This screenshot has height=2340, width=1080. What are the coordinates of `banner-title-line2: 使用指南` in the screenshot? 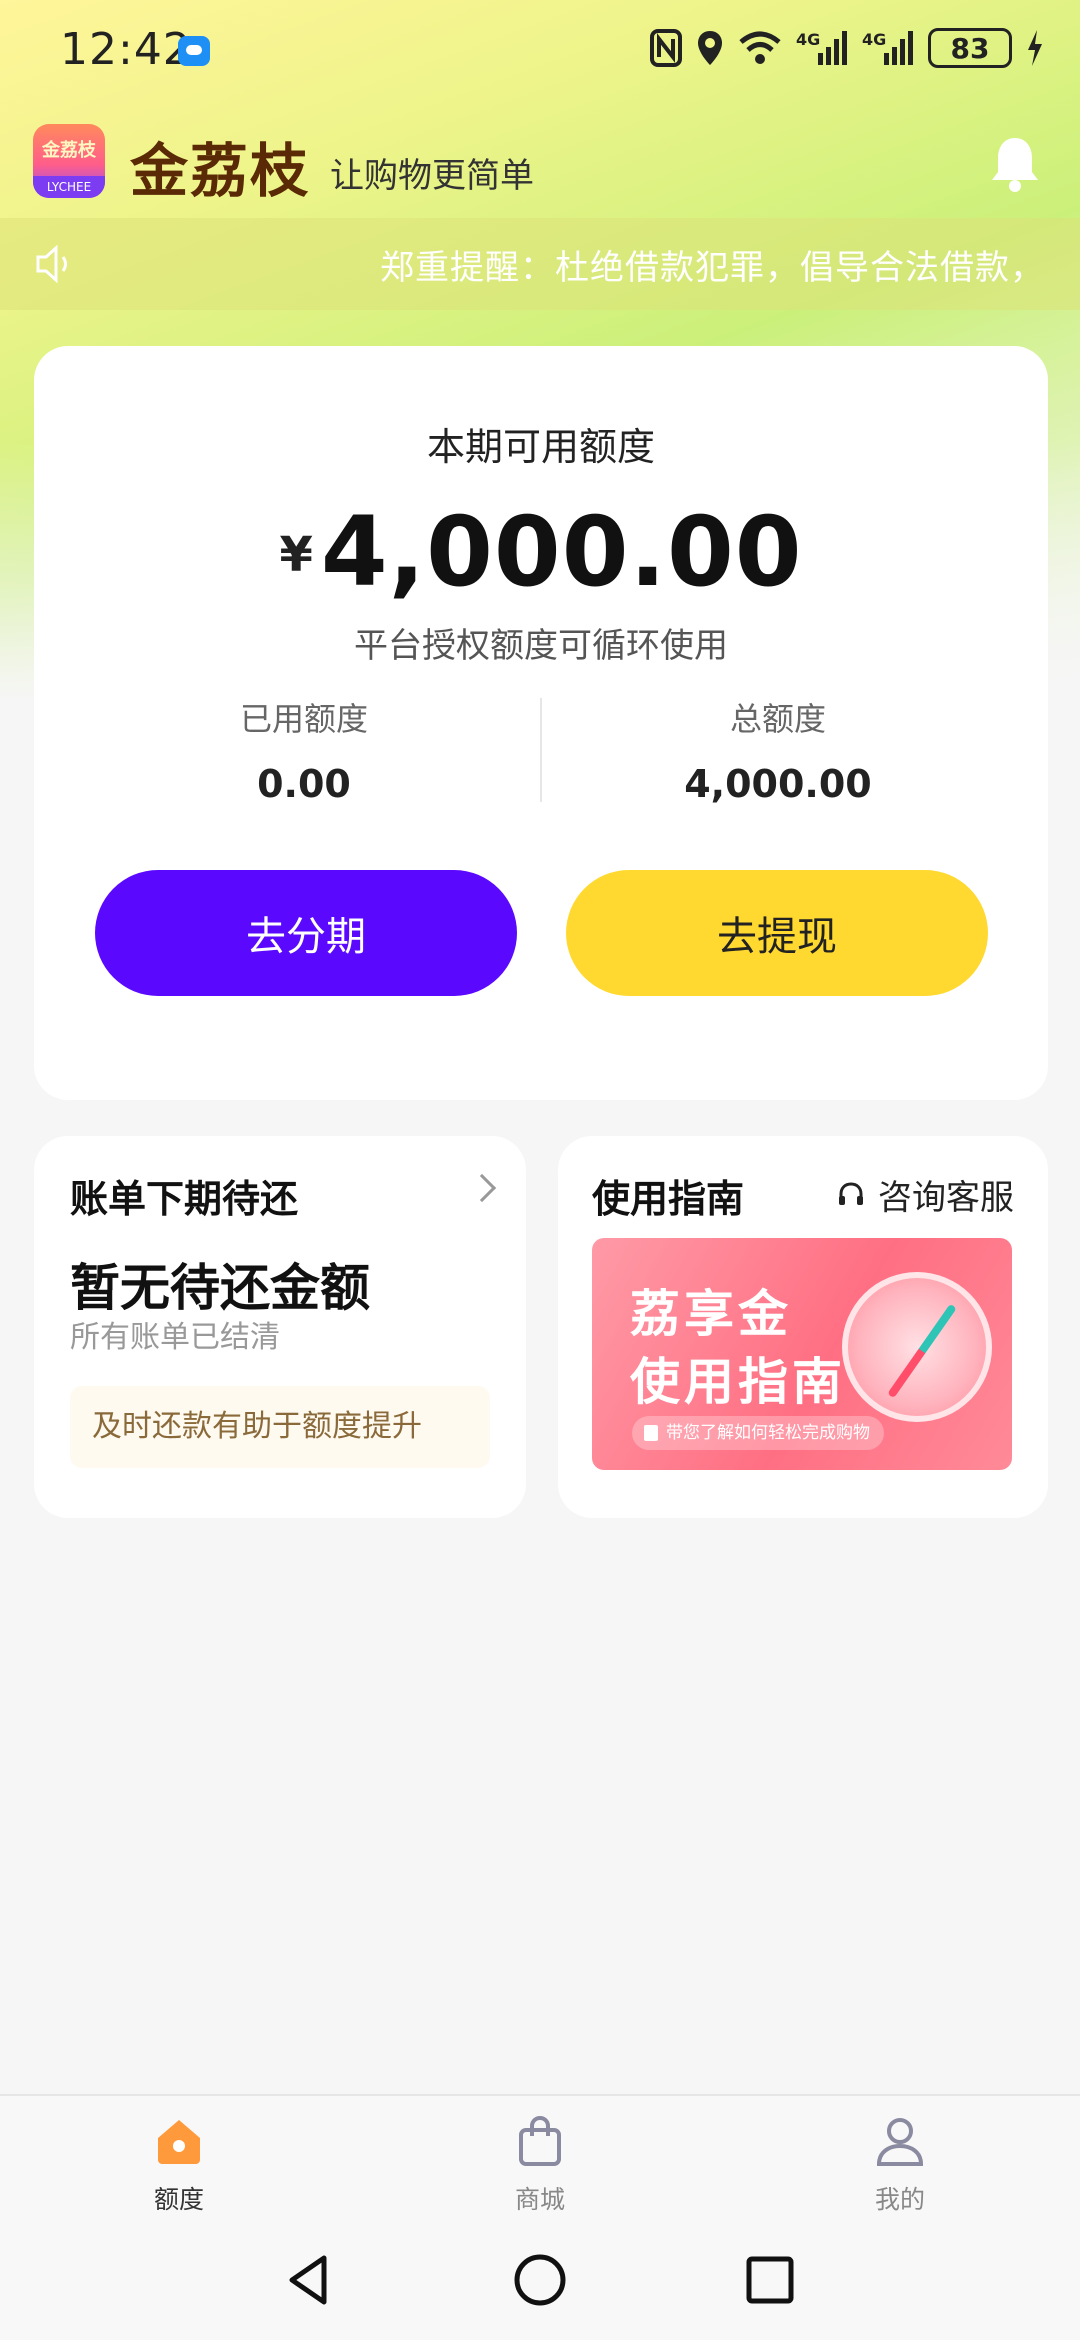 It's located at (738, 1382).